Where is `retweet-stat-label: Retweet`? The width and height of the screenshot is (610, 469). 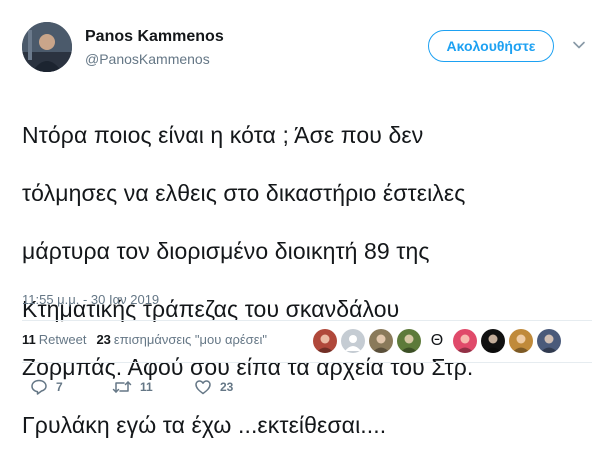 retweet-stat-label: Retweet is located at coordinates (62, 339).